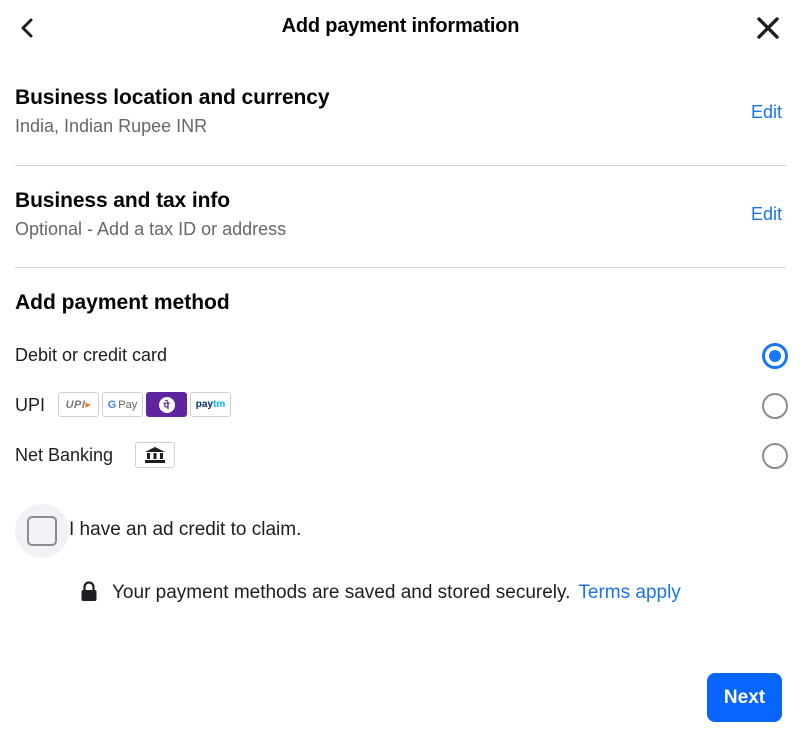  Describe the element at coordinates (112, 404) in the screenshot. I see `gpay-g: G` at that location.